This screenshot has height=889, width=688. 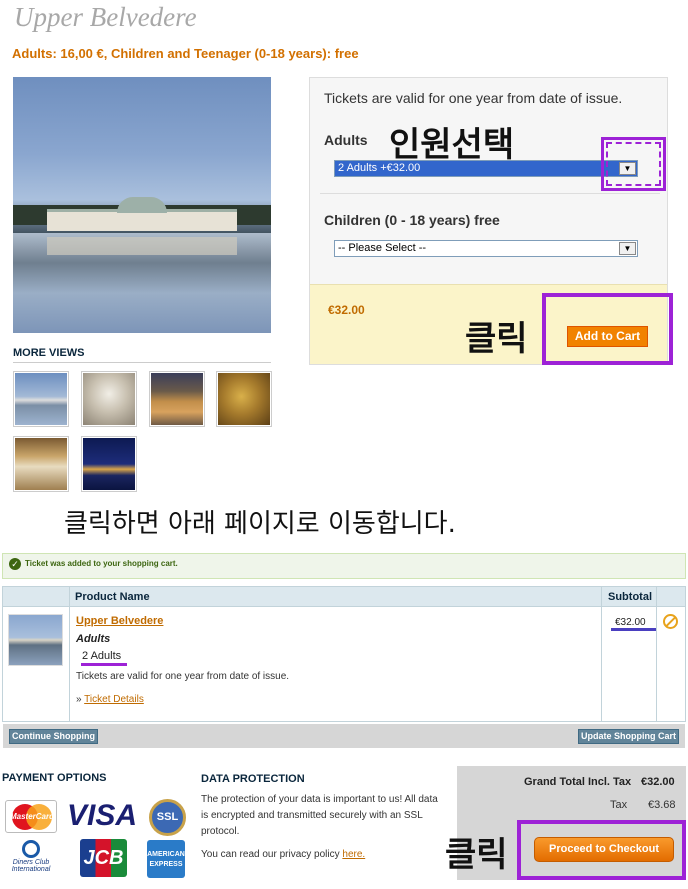 What do you see at coordinates (167, 817) in the screenshot?
I see `ssl-badge: SSL` at bounding box center [167, 817].